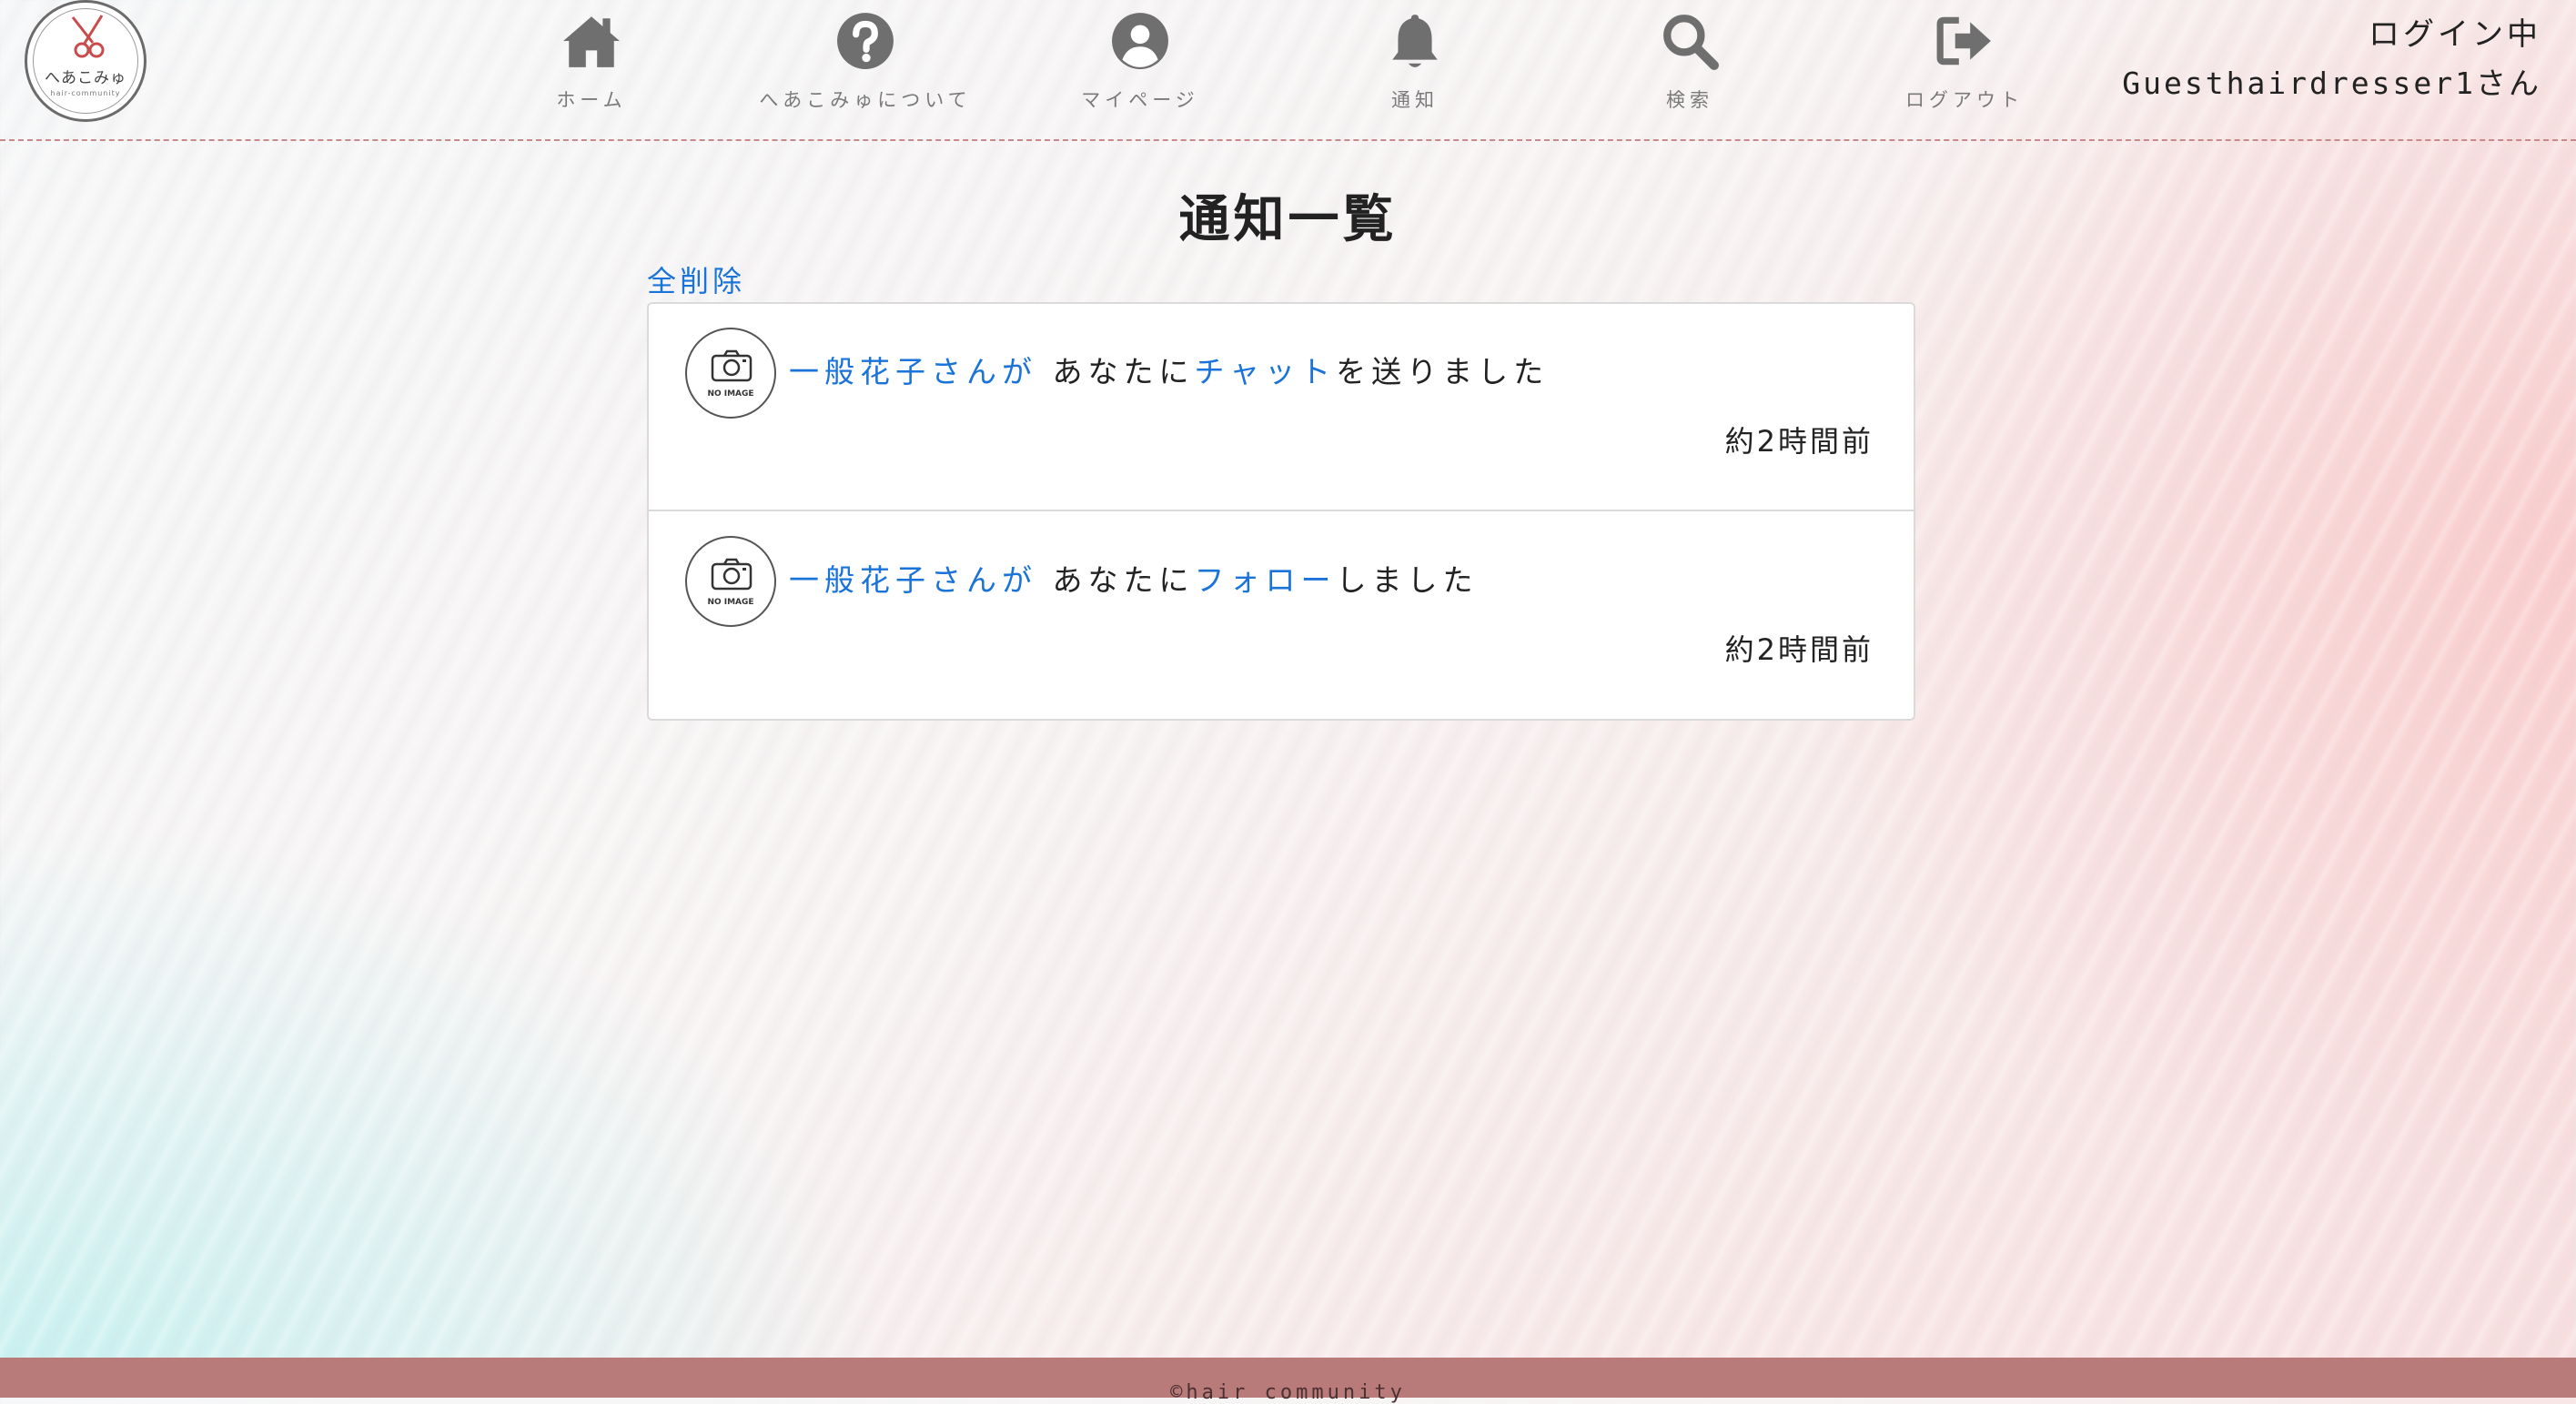 The height and width of the screenshot is (1404, 2576). I want to click on message-suffix: を送りました, so click(1443, 371).